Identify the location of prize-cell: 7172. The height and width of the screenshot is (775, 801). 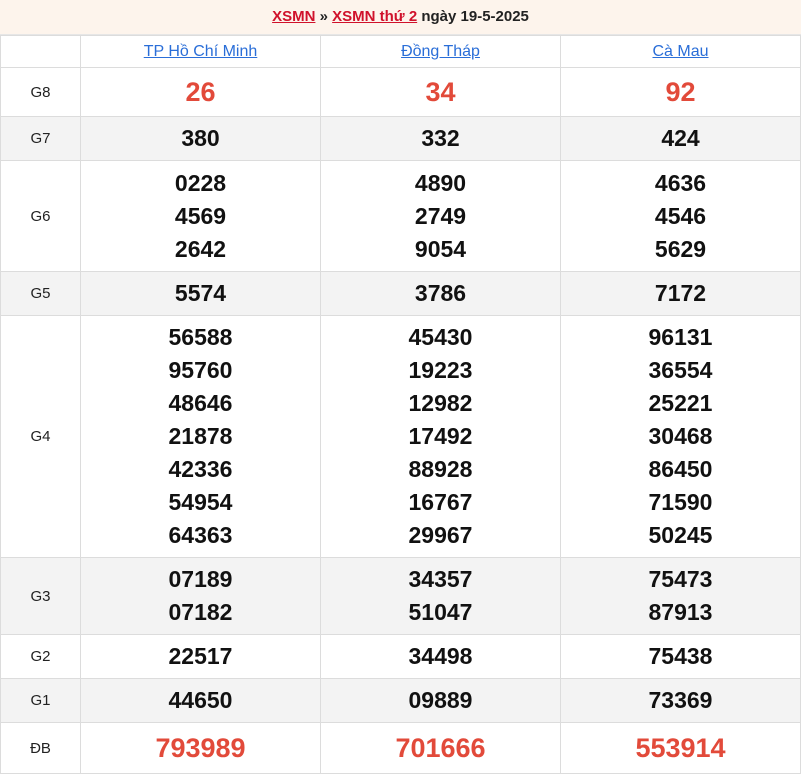
(680, 293).